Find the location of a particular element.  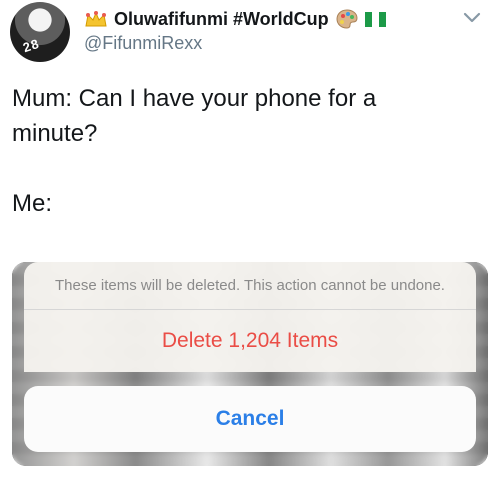

chevron-down-icon is located at coordinates (472, 18).